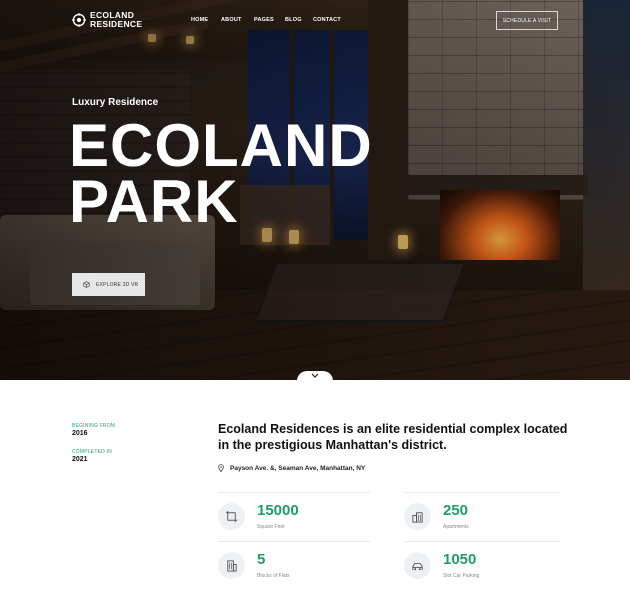  Describe the element at coordinates (115, 102) in the screenshot. I see `hero-subtitle: Luxury Residence` at that location.